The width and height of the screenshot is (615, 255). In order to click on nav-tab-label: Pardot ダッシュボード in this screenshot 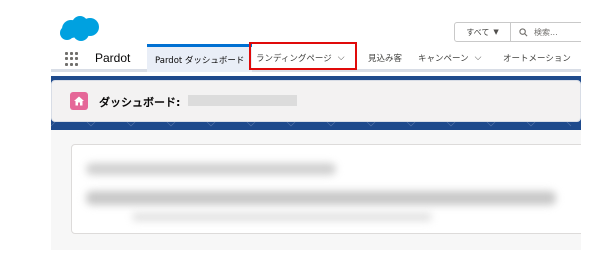, I will do `click(200, 60)`.